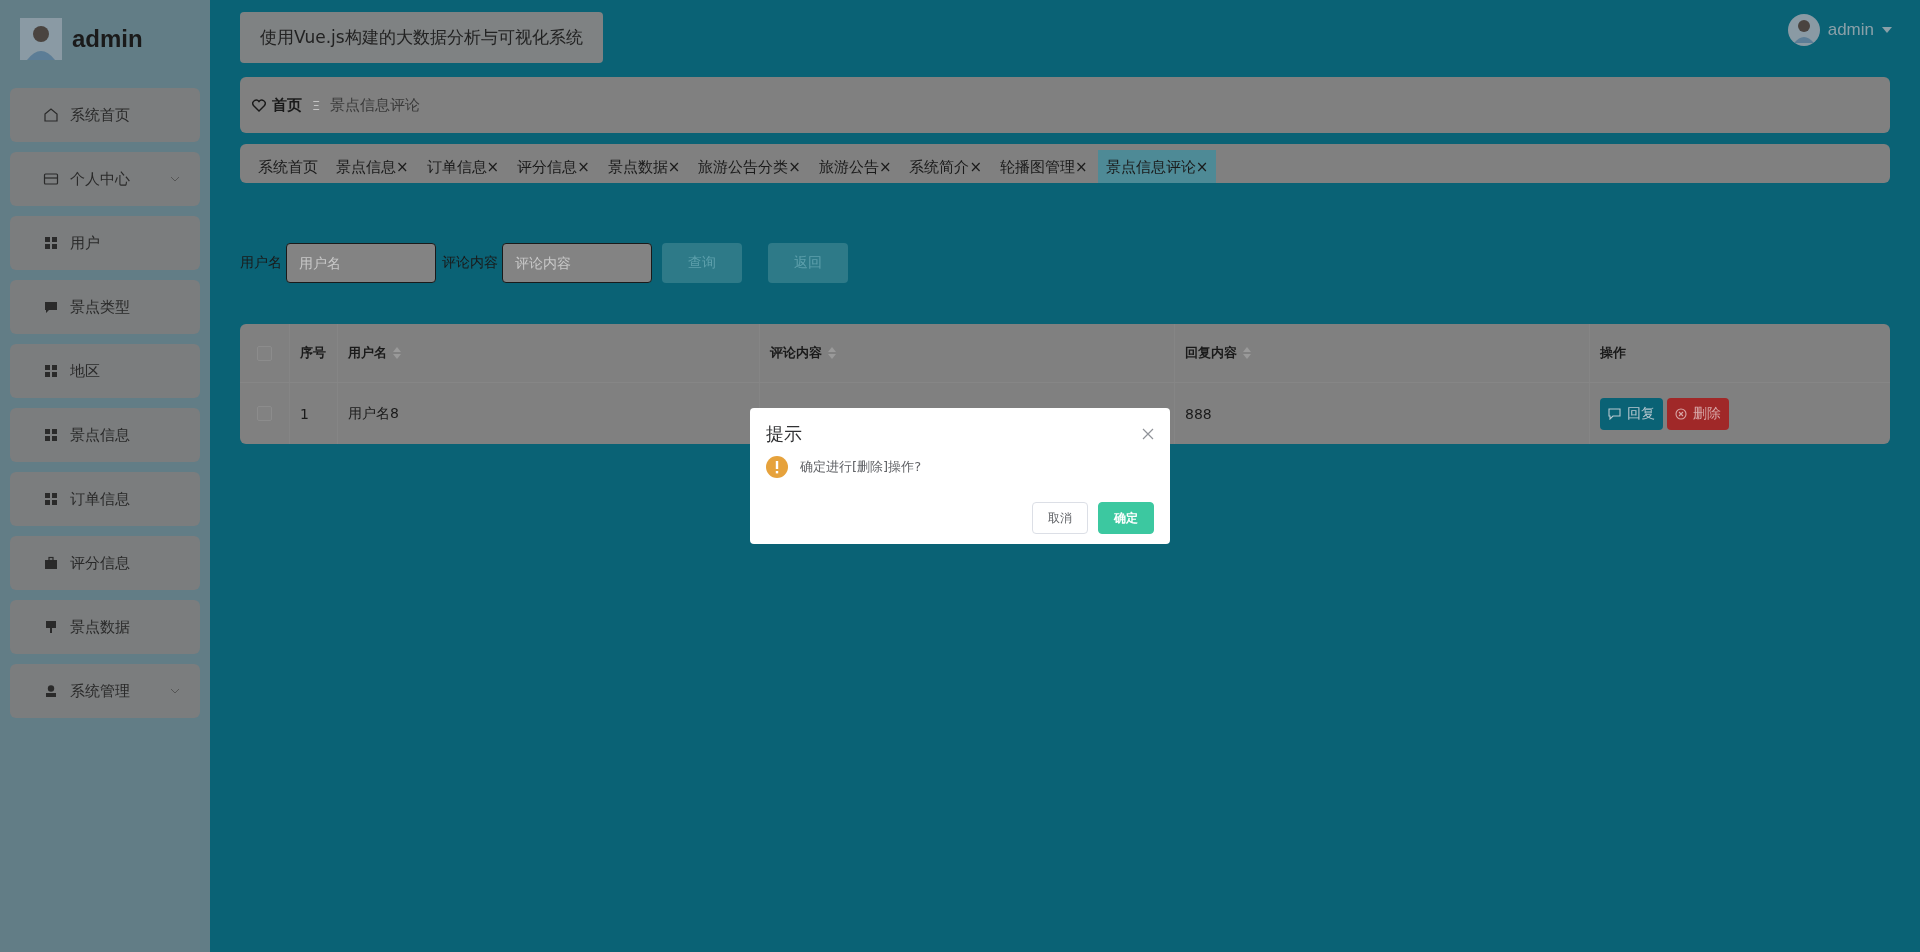 This screenshot has height=952, width=1920. Describe the element at coordinates (861, 467) in the screenshot. I see `dialog-message: 确定进行[删除]操作?` at that location.